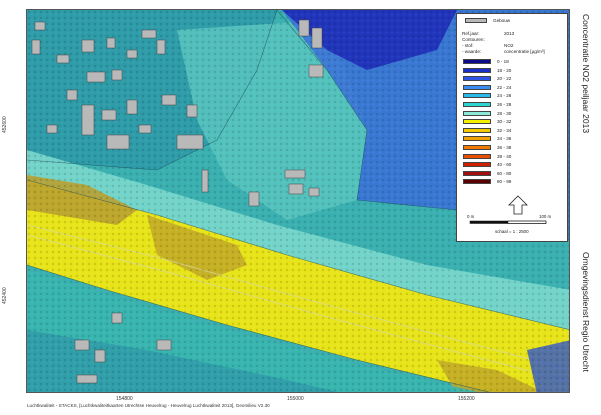 The width and height of the screenshot is (601, 415). What do you see at coordinates (504, 96) in the screenshot?
I see `legend-class-label: 24 - 26` at bounding box center [504, 96].